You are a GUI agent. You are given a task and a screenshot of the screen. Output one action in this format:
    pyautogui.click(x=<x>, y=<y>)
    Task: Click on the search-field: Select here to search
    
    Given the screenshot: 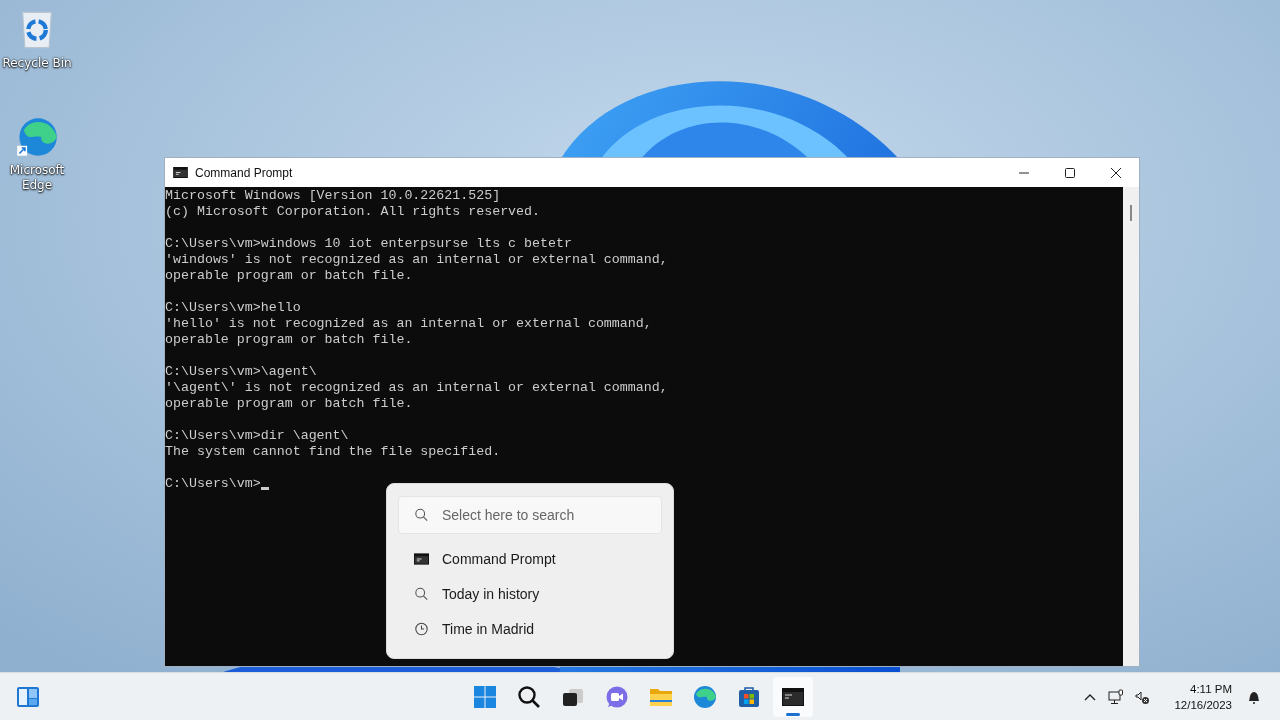 What is the action you would take?
    pyautogui.click(x=530, y=515)
    